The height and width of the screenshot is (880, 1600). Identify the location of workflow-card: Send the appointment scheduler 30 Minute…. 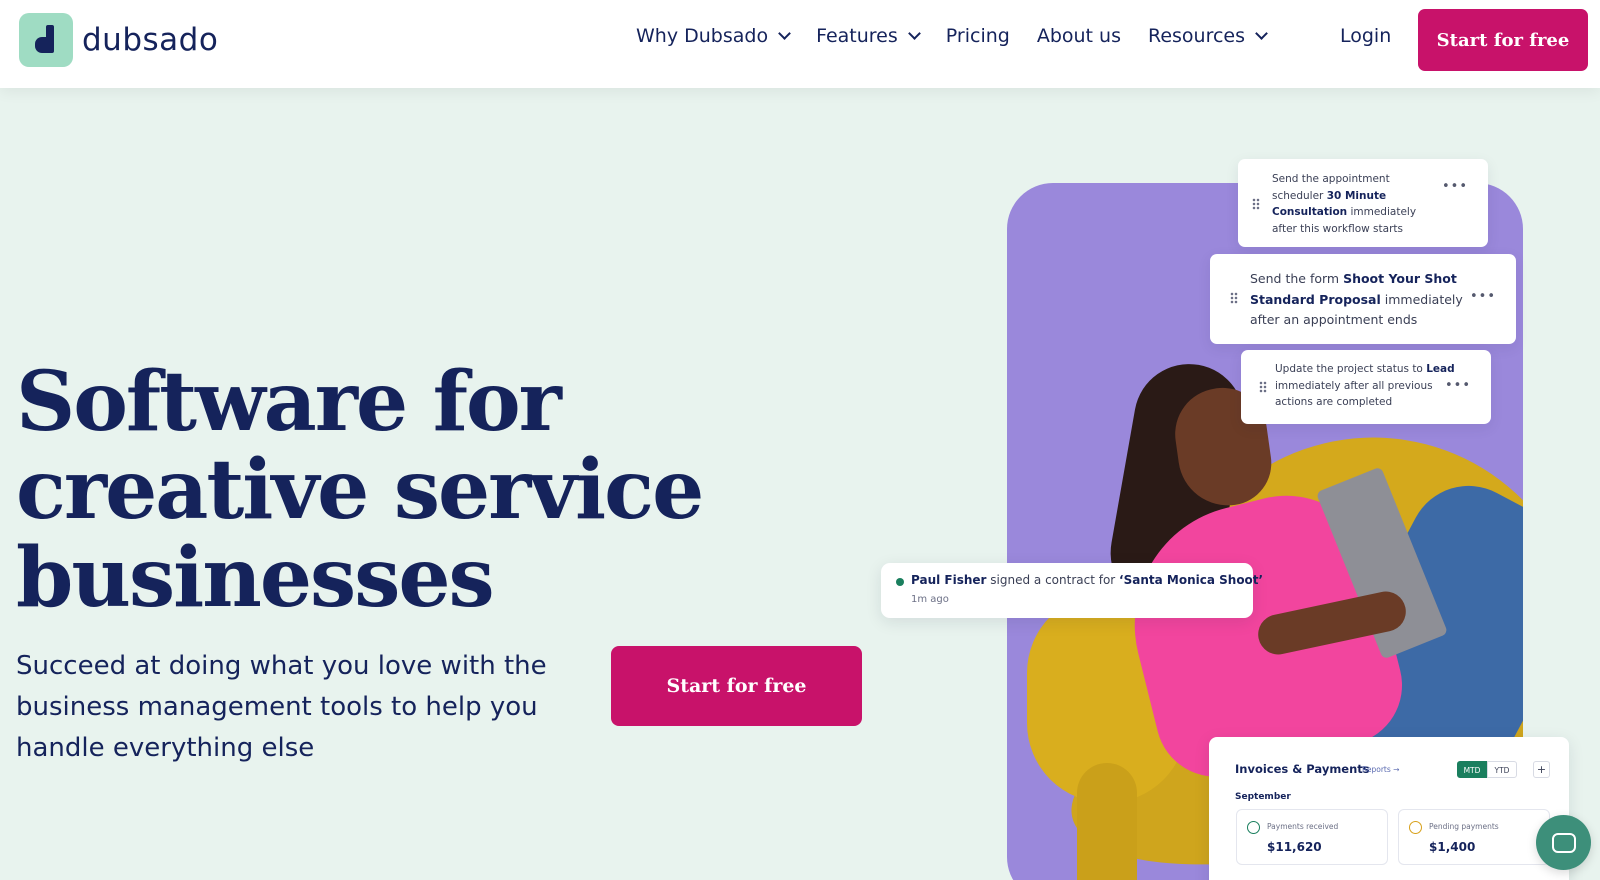
(1363, 203).